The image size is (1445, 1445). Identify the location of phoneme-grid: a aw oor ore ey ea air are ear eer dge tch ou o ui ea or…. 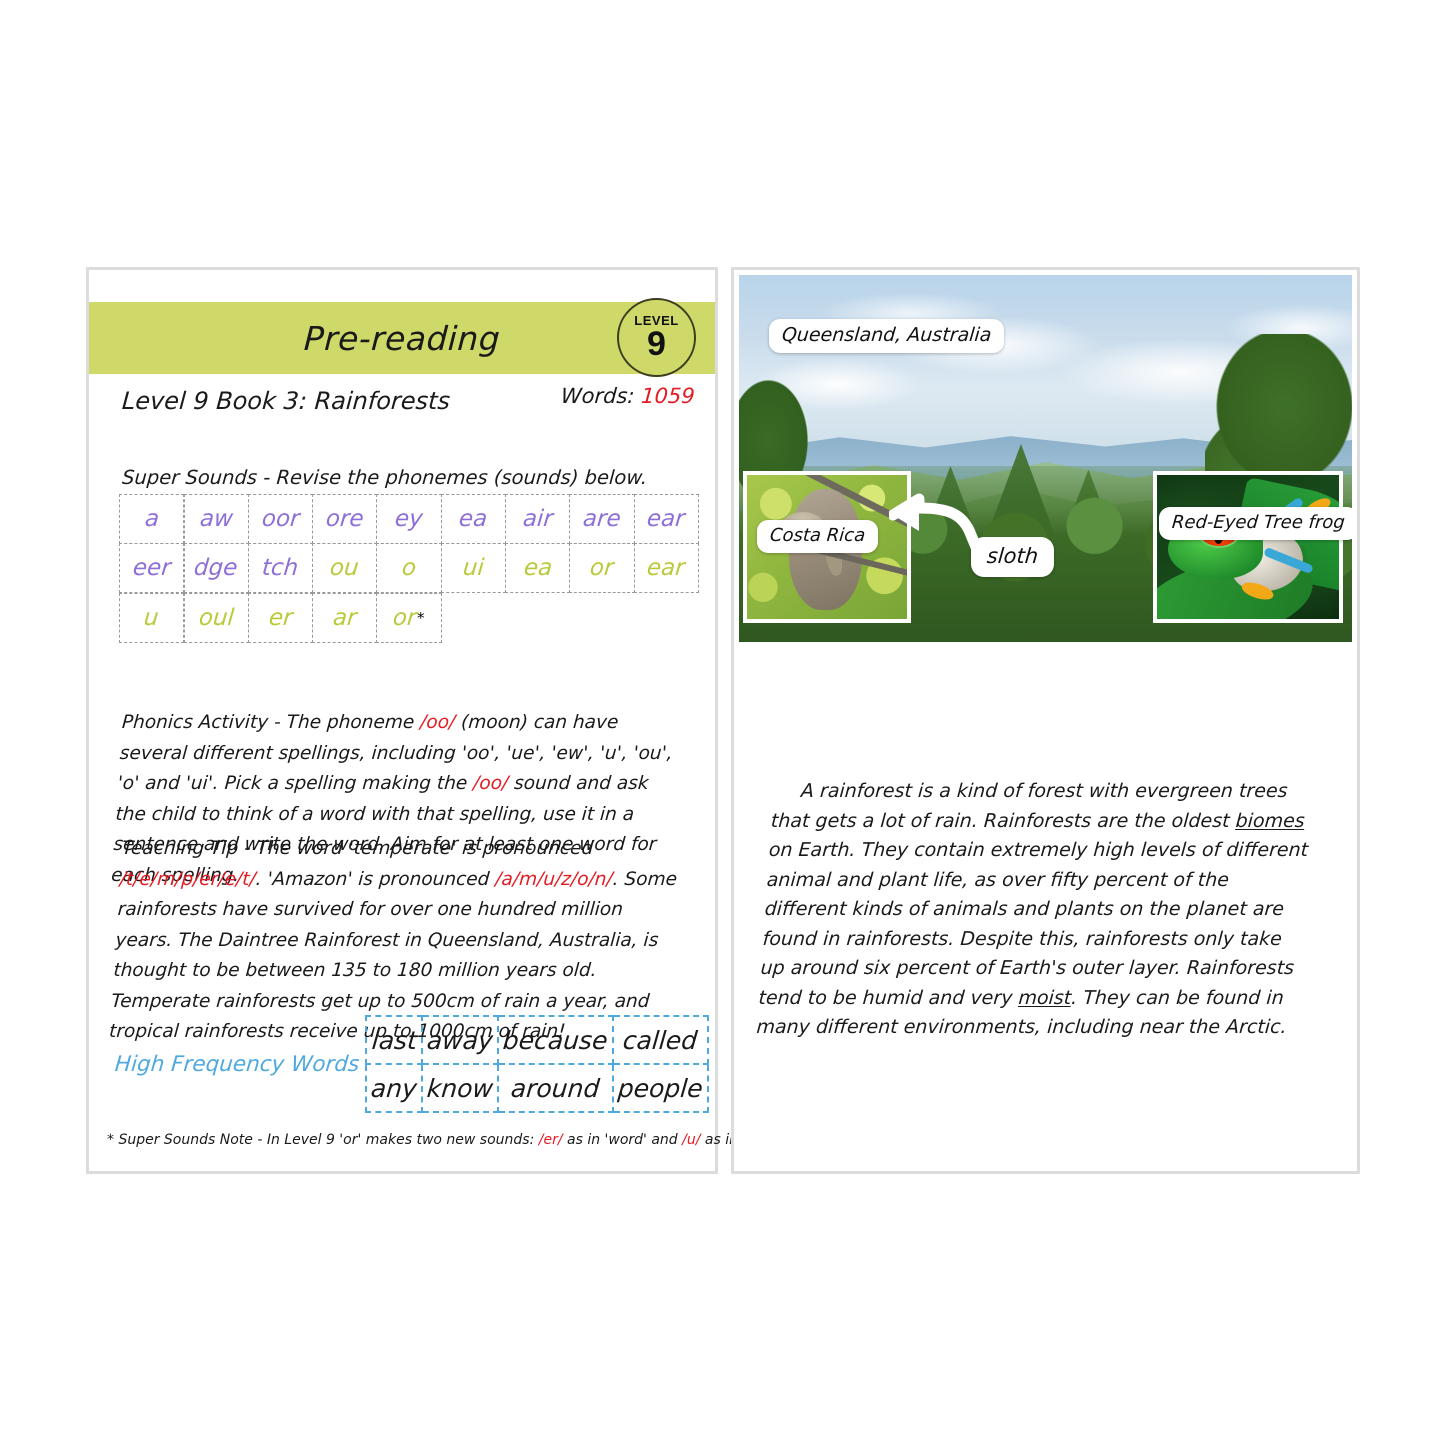
(412, 568).